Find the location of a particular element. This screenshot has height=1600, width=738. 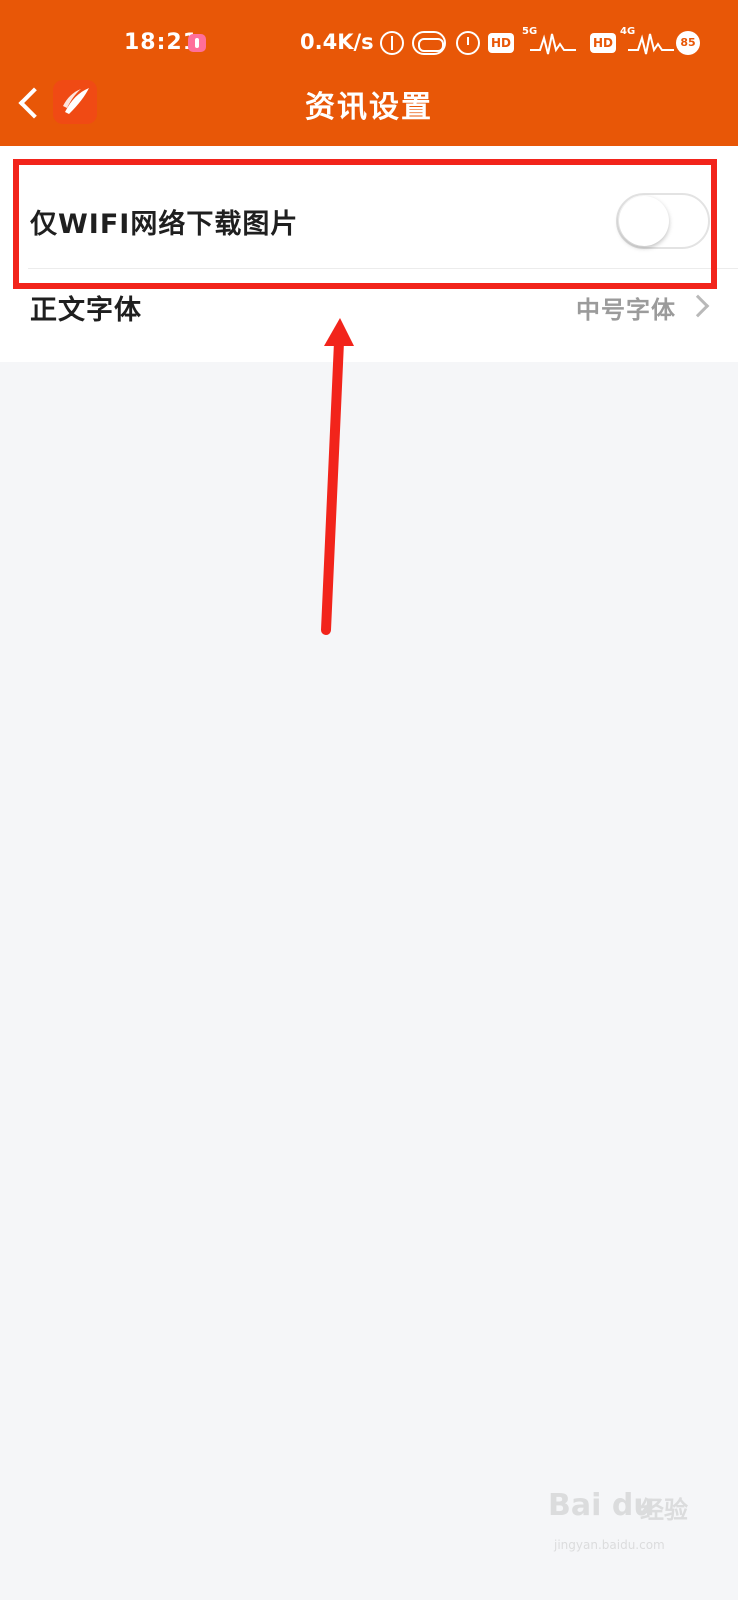

page-title: 资讯设置 is located at coordinates (369, 107).